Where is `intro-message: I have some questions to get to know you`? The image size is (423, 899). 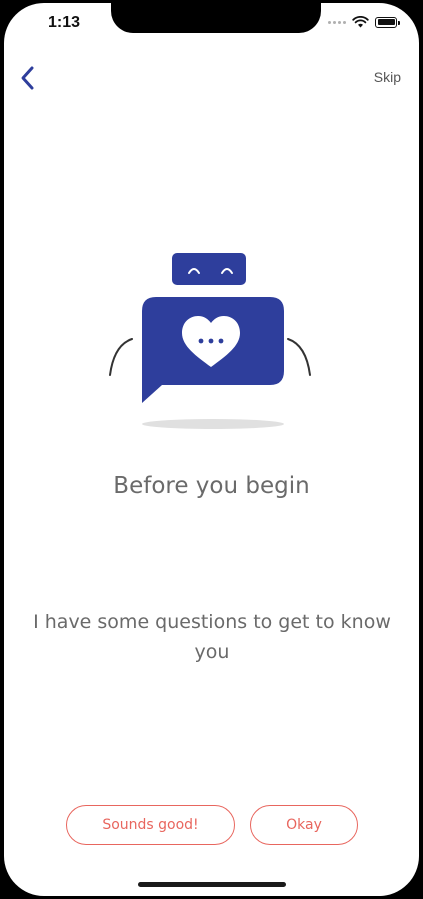
intro-message: I have some questions to get to know you is located at coordinates (212, 637).